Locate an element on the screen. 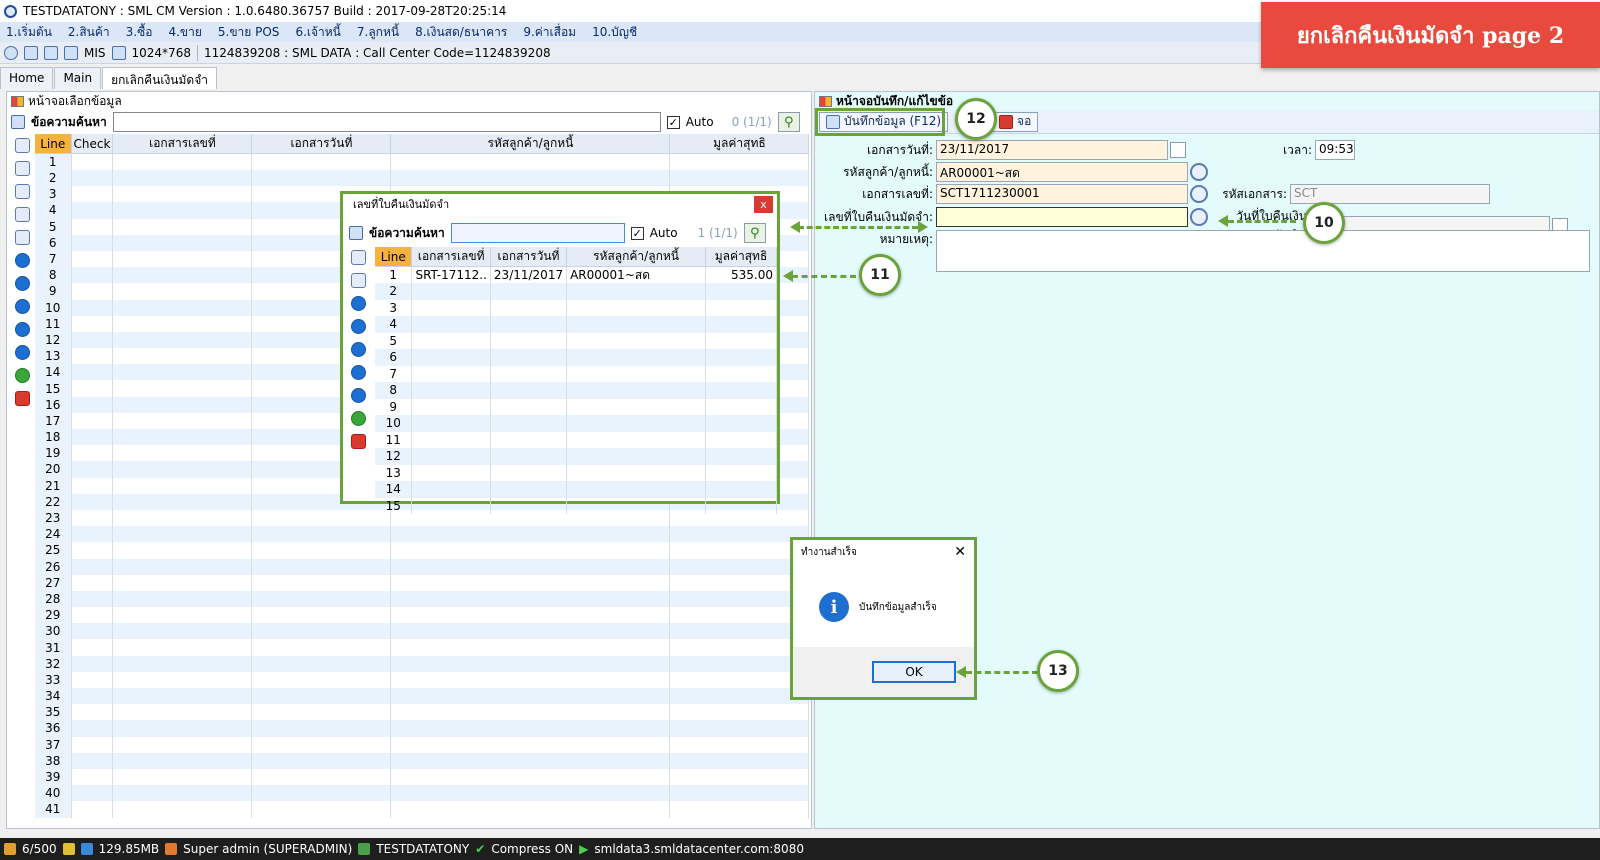 Image resolution: width=1600 pixels, height=860 pixels. table-row: 28 is located at coordinates (422, 599).